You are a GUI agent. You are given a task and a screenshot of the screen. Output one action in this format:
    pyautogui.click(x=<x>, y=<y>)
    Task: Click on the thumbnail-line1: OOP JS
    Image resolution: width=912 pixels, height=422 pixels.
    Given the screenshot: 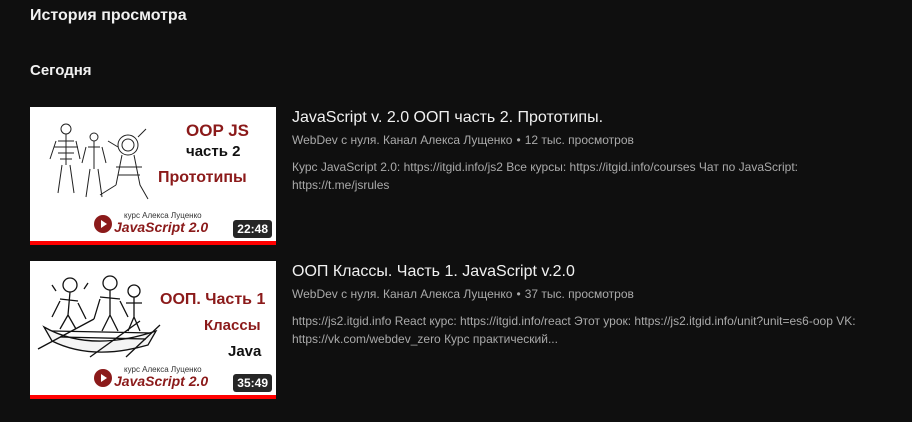 What is the action you would take?
    pyautogui.click(x=217, y=130)
    